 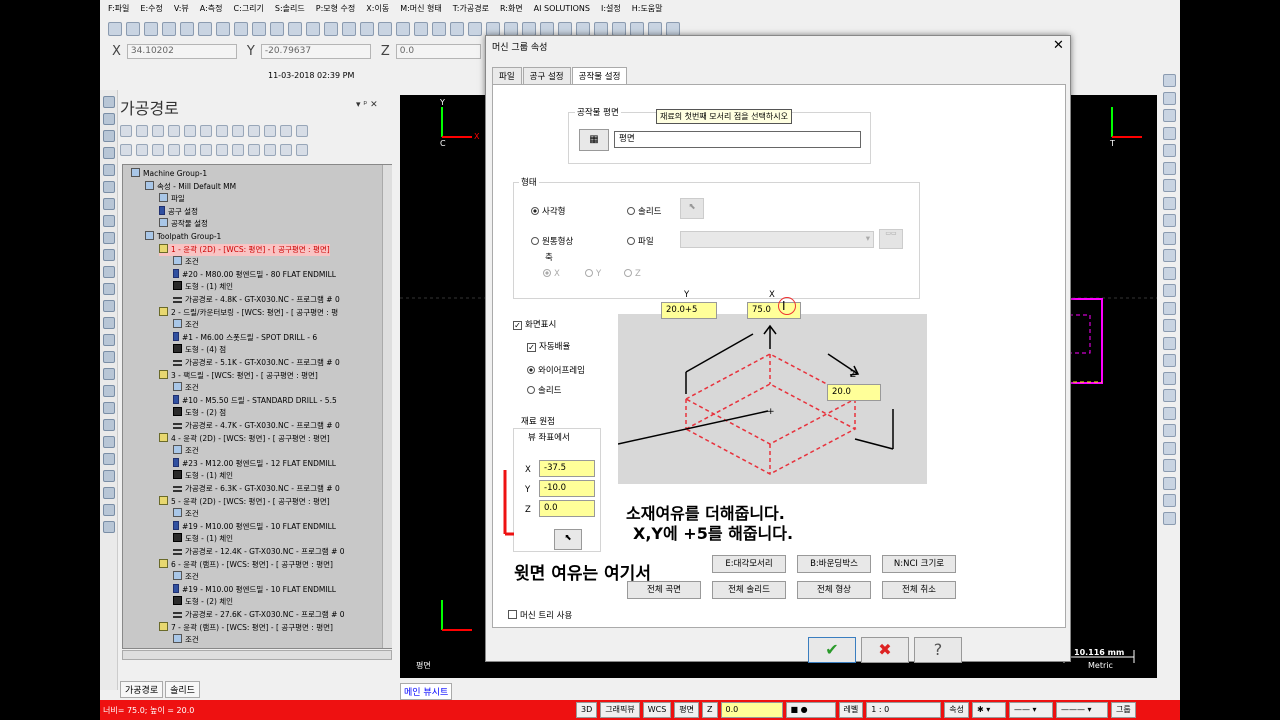 I want to click on tree-vertical-scrollbar, so click(x=387, y=406).